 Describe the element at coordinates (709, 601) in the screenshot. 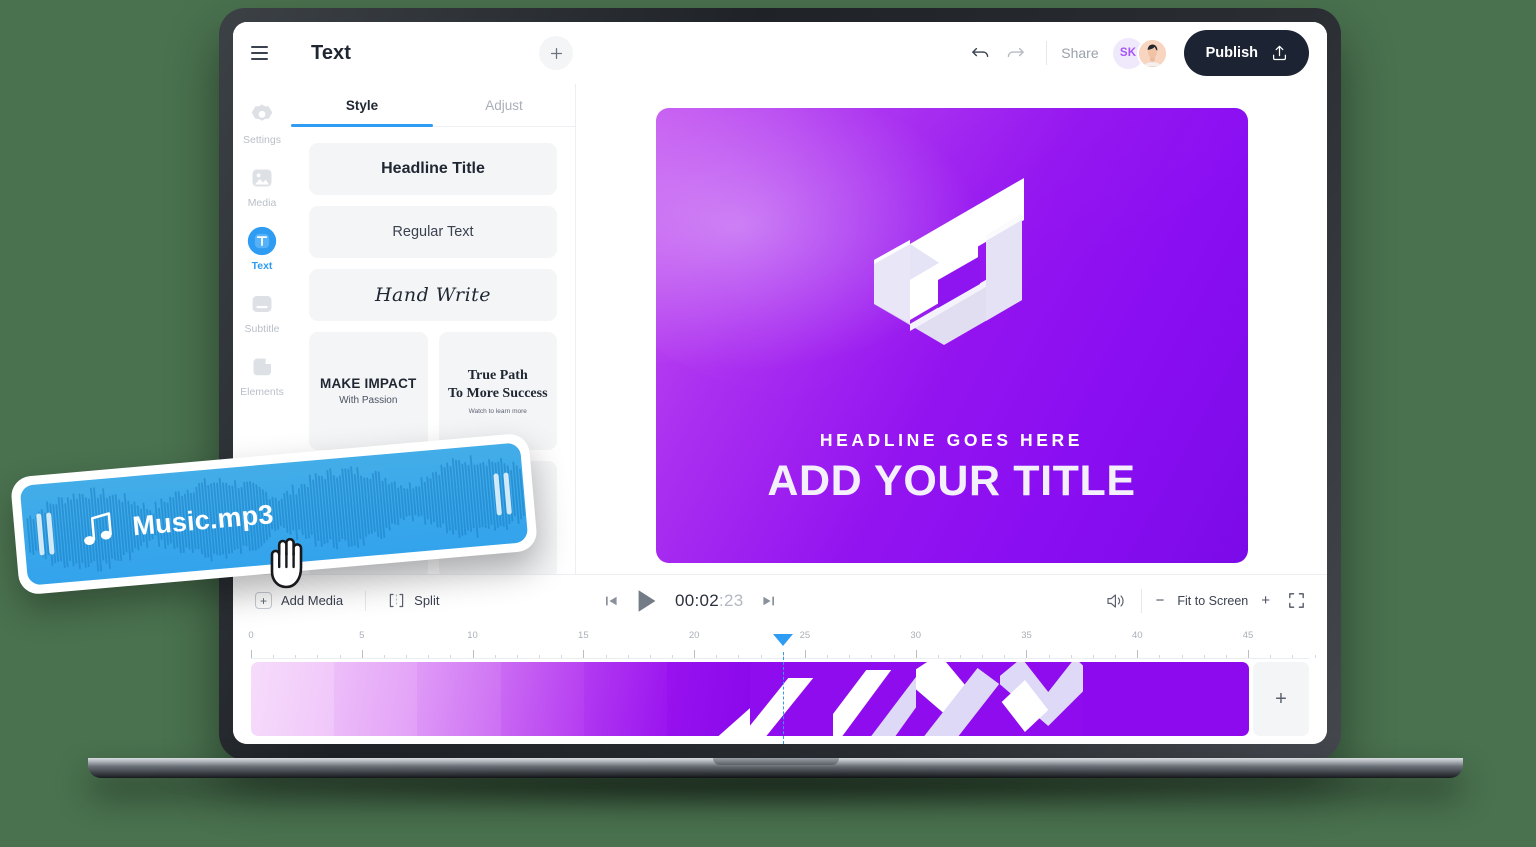

I see `timecode-display: 00:02:23` at that location.